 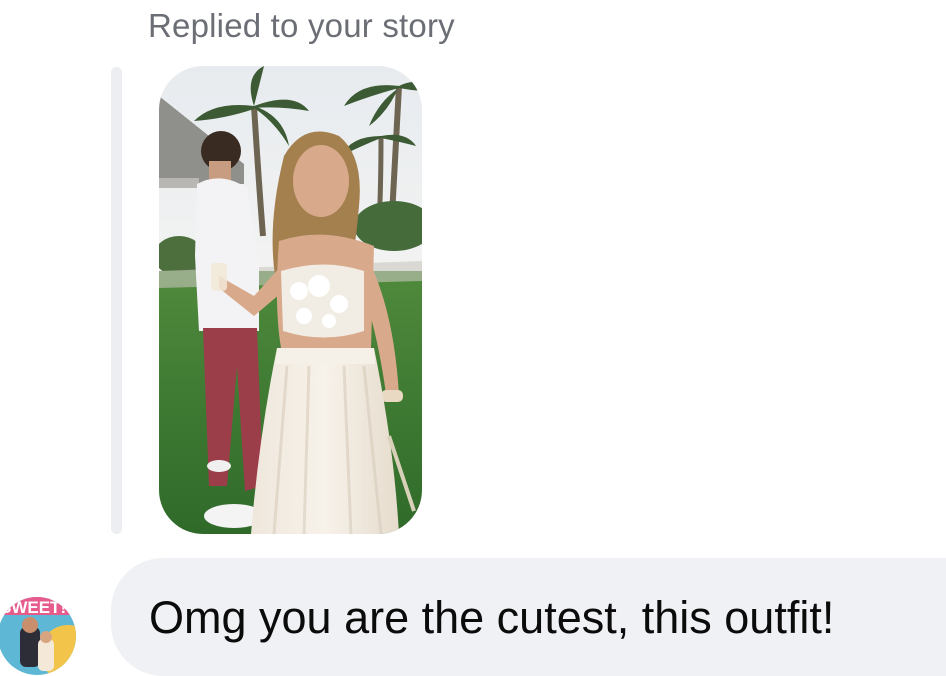 What do you see at coordinates (492, 617) in the screenshot?
I see `message-text: Omg you are the cutest, this outfit!` at bounding box center [492, 617].